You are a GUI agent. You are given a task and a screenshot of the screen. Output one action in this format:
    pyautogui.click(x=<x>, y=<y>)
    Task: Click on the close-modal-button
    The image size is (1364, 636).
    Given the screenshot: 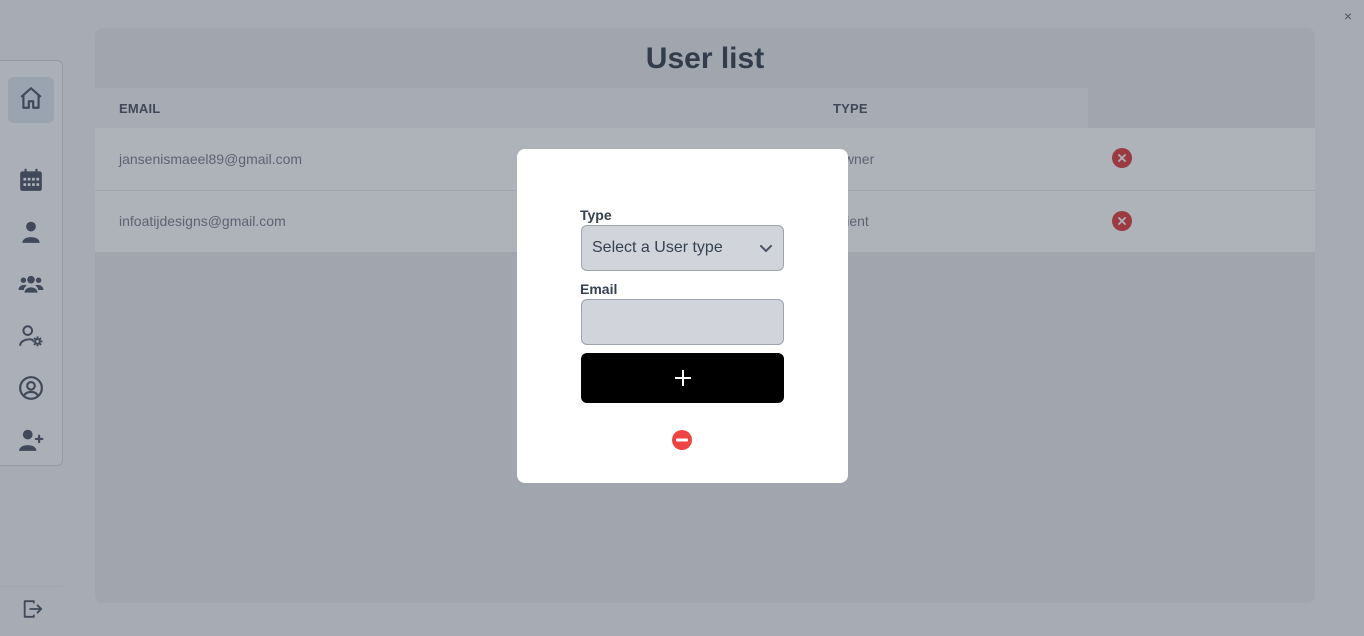 What is the action you would take?
    pyautogui.click(x=682, y=440)
    